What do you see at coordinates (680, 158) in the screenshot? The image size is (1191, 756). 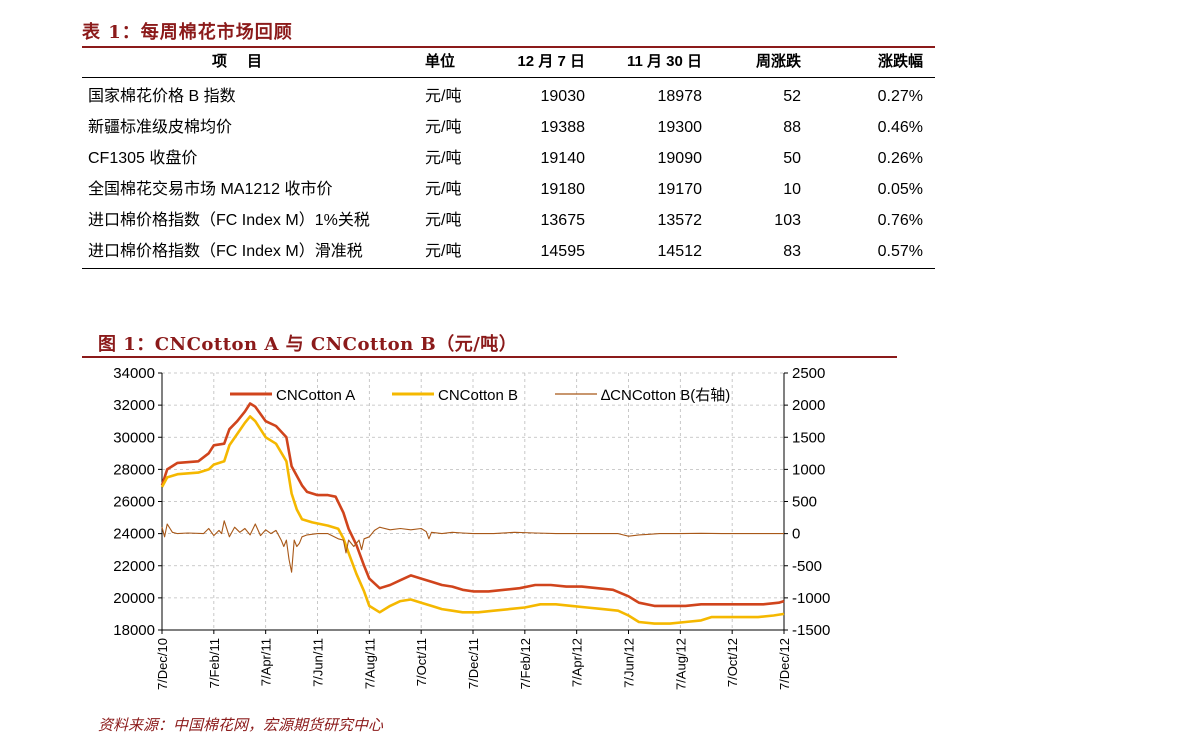 I see `row-nov30: 19090` at bounding box center [680, 158].